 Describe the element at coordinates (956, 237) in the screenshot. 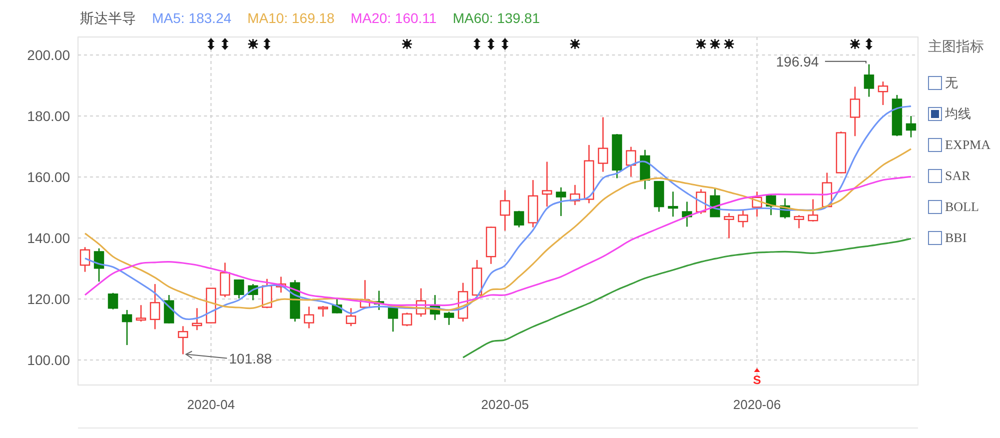

I see `option-label: BBI` at that location.